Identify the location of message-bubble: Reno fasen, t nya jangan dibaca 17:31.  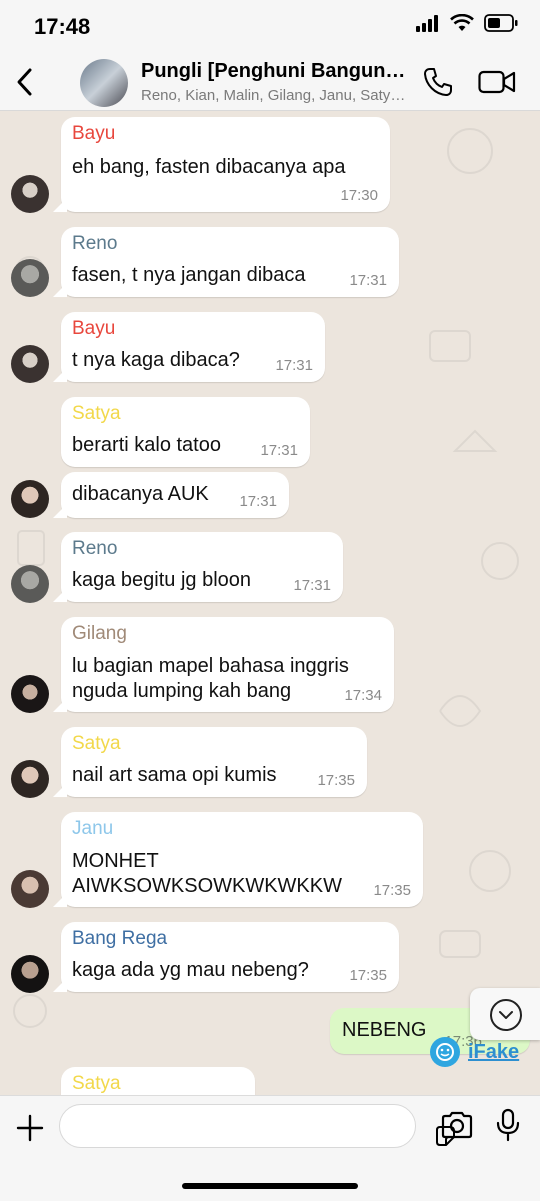
(226, 262).